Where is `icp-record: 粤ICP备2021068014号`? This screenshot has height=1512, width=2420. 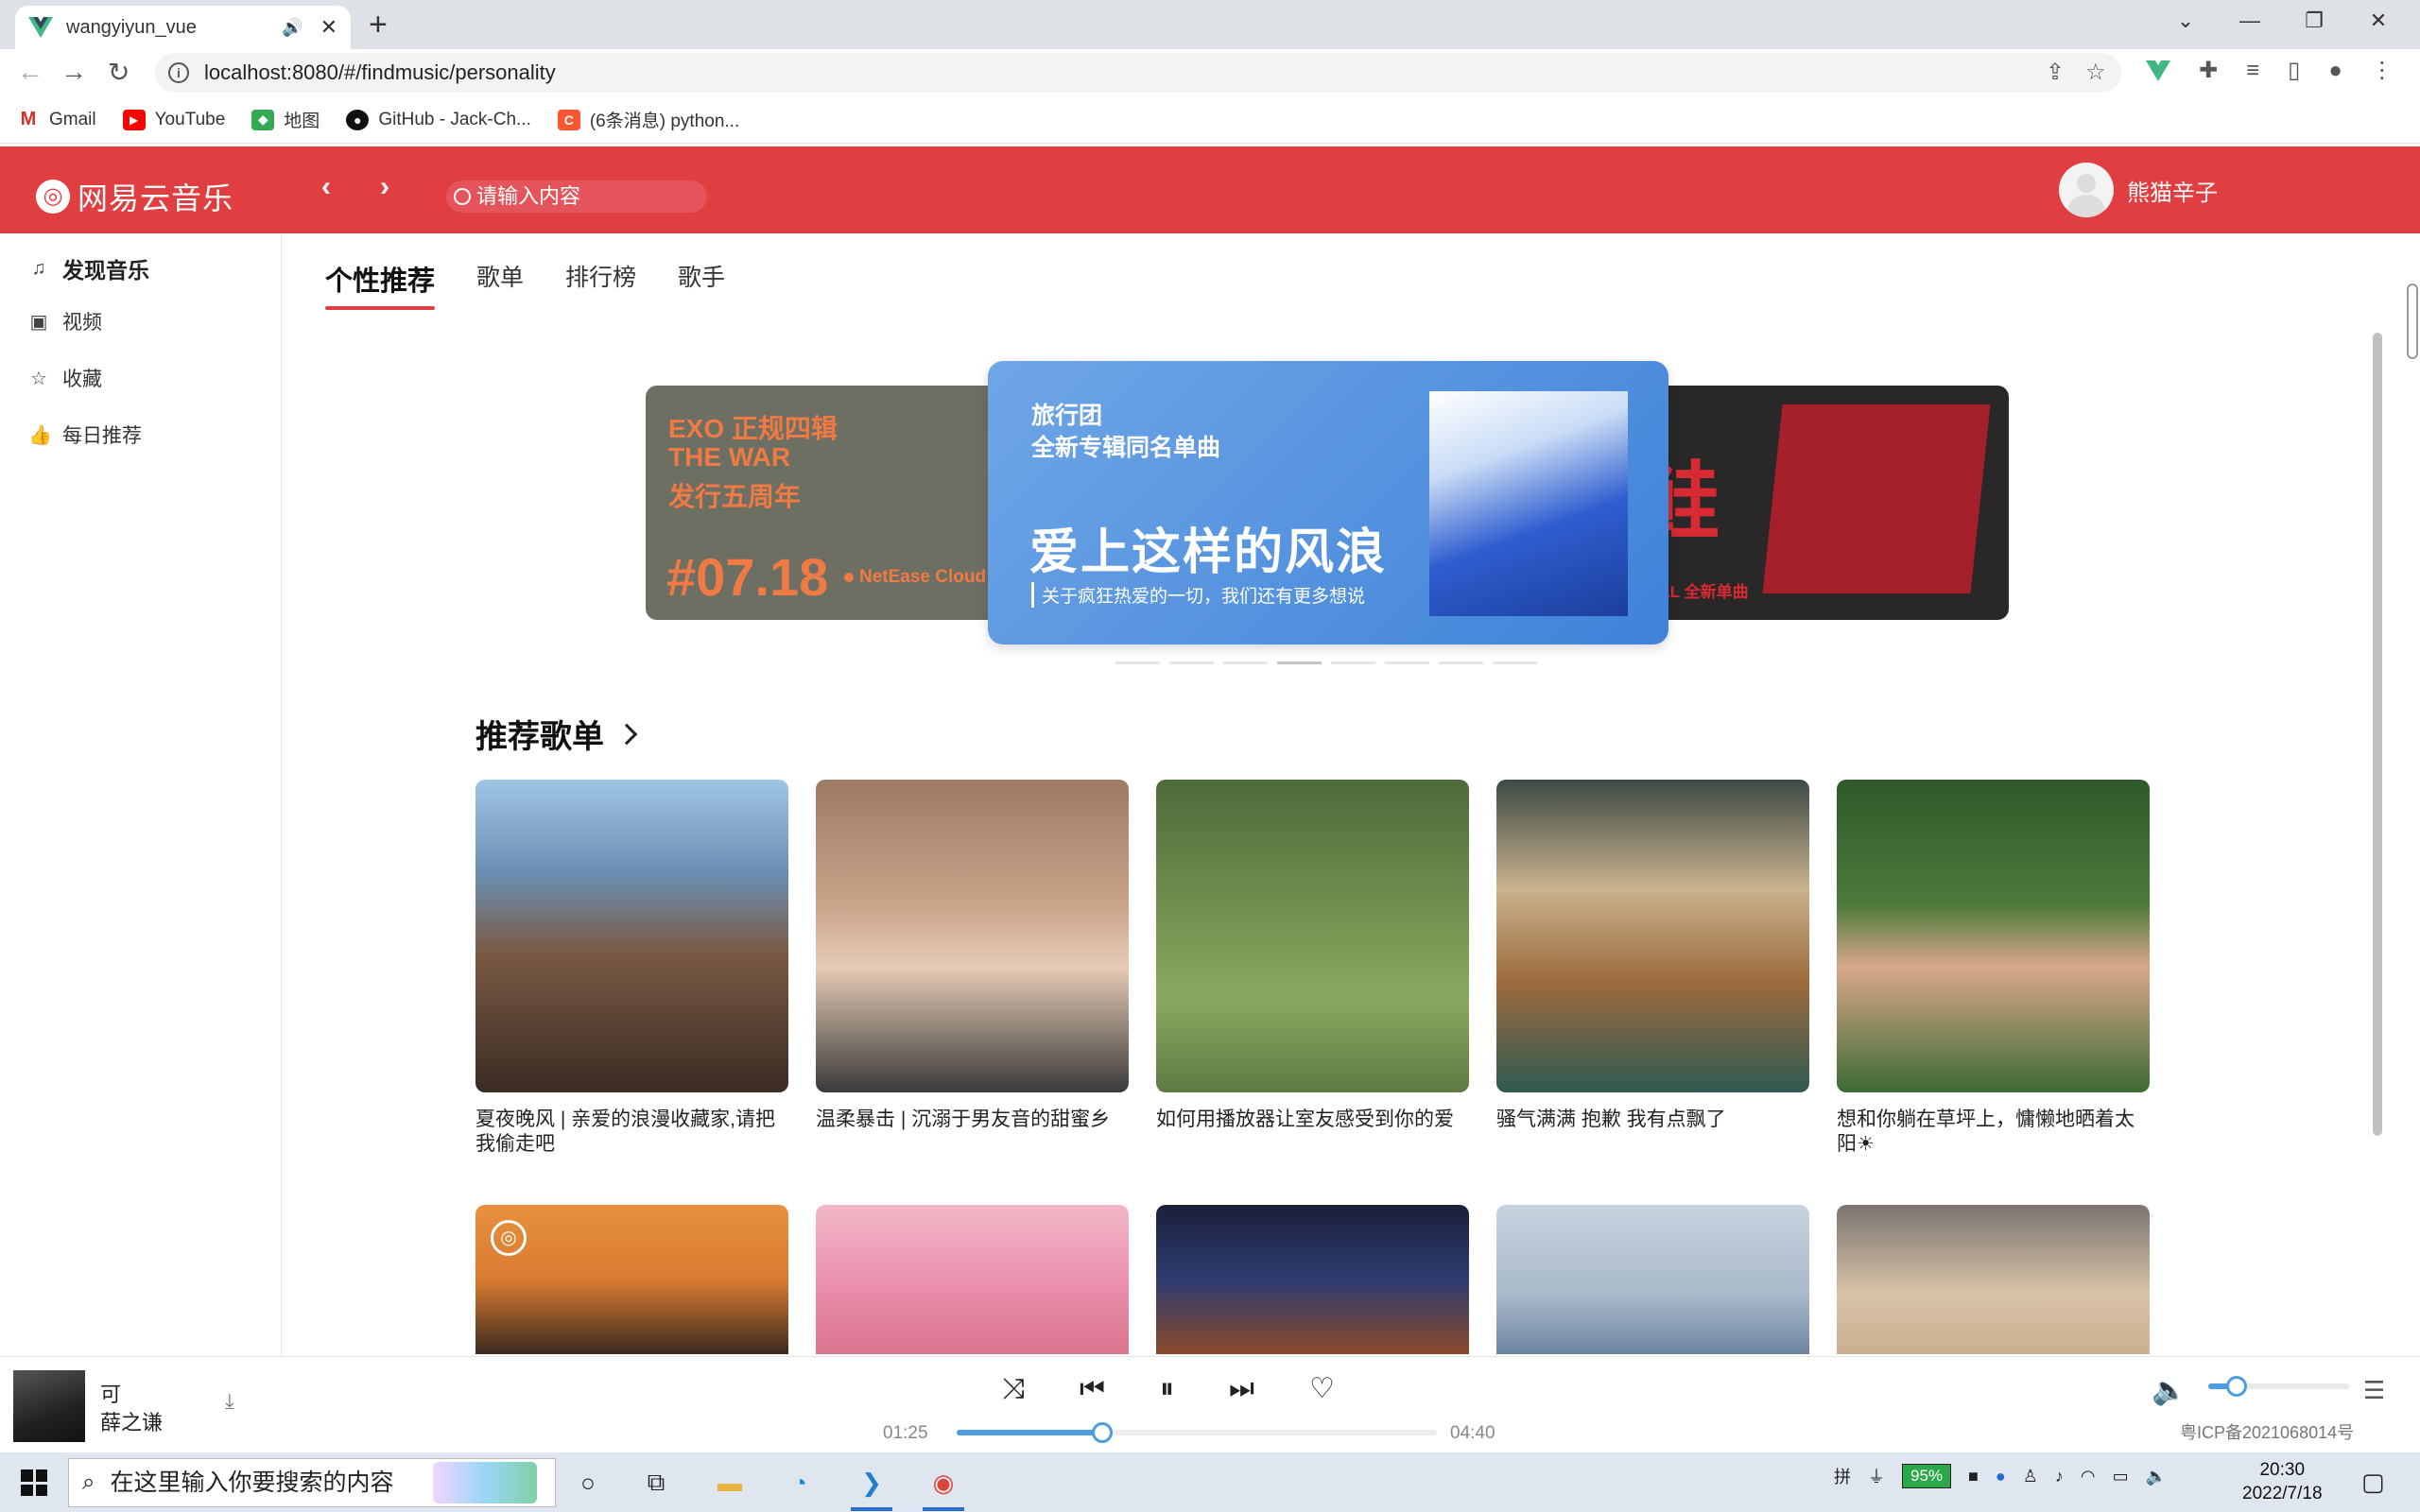
icp-record: 粤ICP备2021068014号 is located at coordinates (2267, 1431).